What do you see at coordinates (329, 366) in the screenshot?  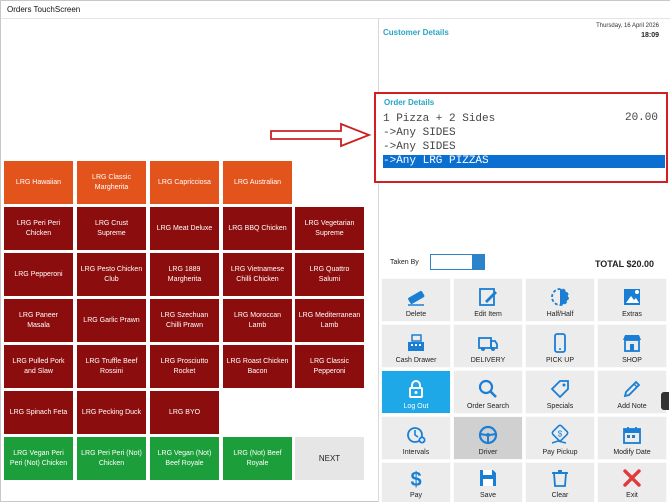 I see `menu-item-button: LRG Classic Pepperoni` at bounding box center [329, 366].